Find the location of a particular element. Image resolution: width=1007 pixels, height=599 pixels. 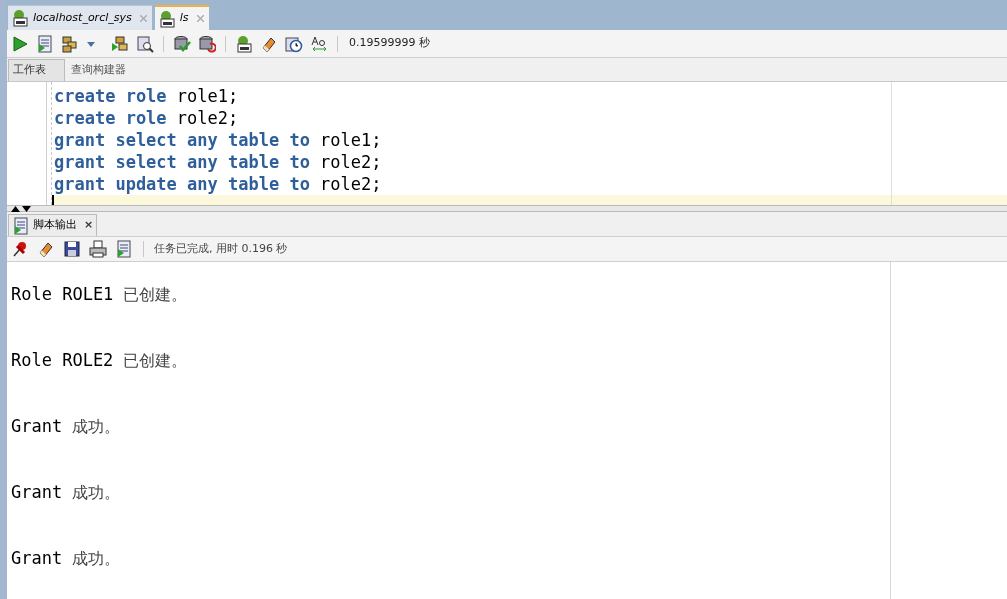

document-tab: localhost_orcl_sys is located at coordinates (80, 17).